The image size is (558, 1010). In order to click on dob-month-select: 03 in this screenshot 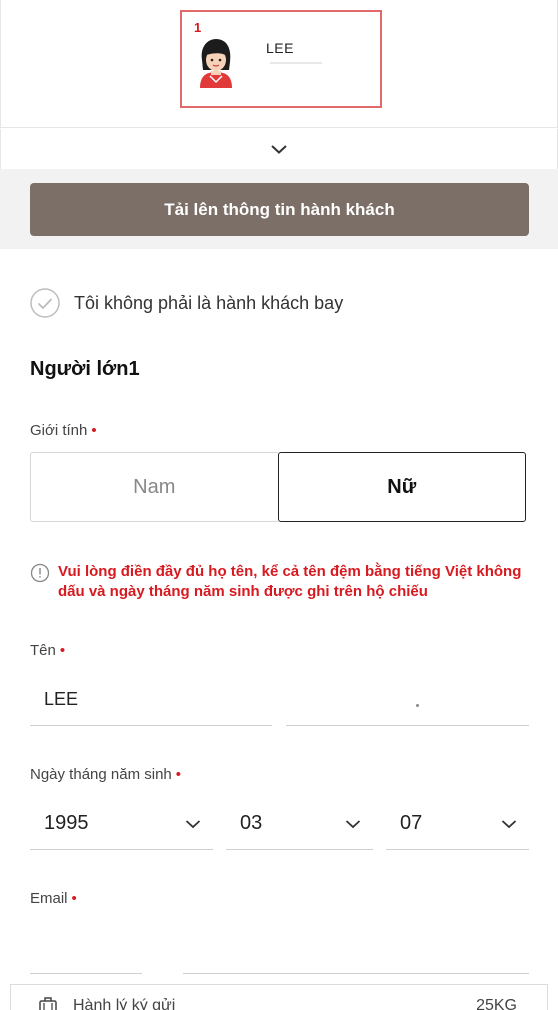, I will do `click(299, 824)`.